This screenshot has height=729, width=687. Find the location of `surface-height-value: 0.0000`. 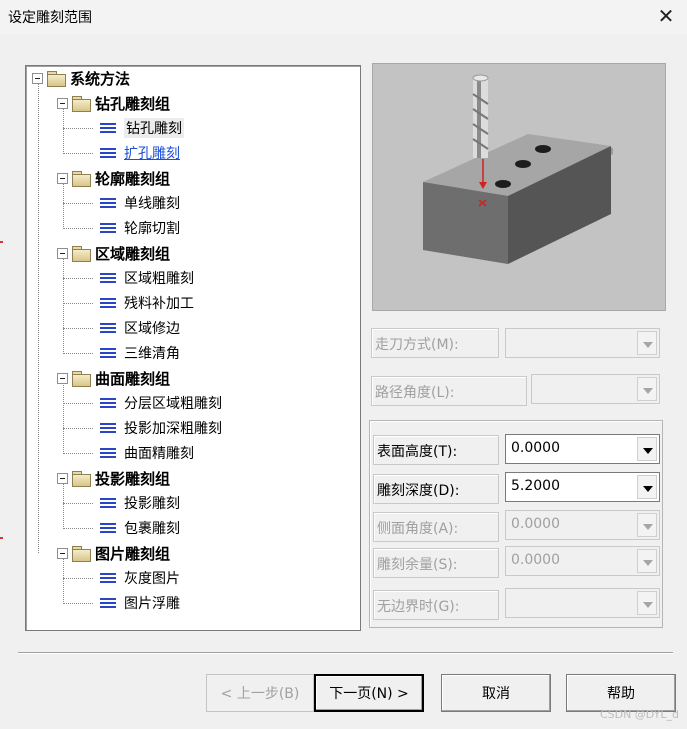

surface-height-value: 0.0000 is located at coordinates (535, 448).